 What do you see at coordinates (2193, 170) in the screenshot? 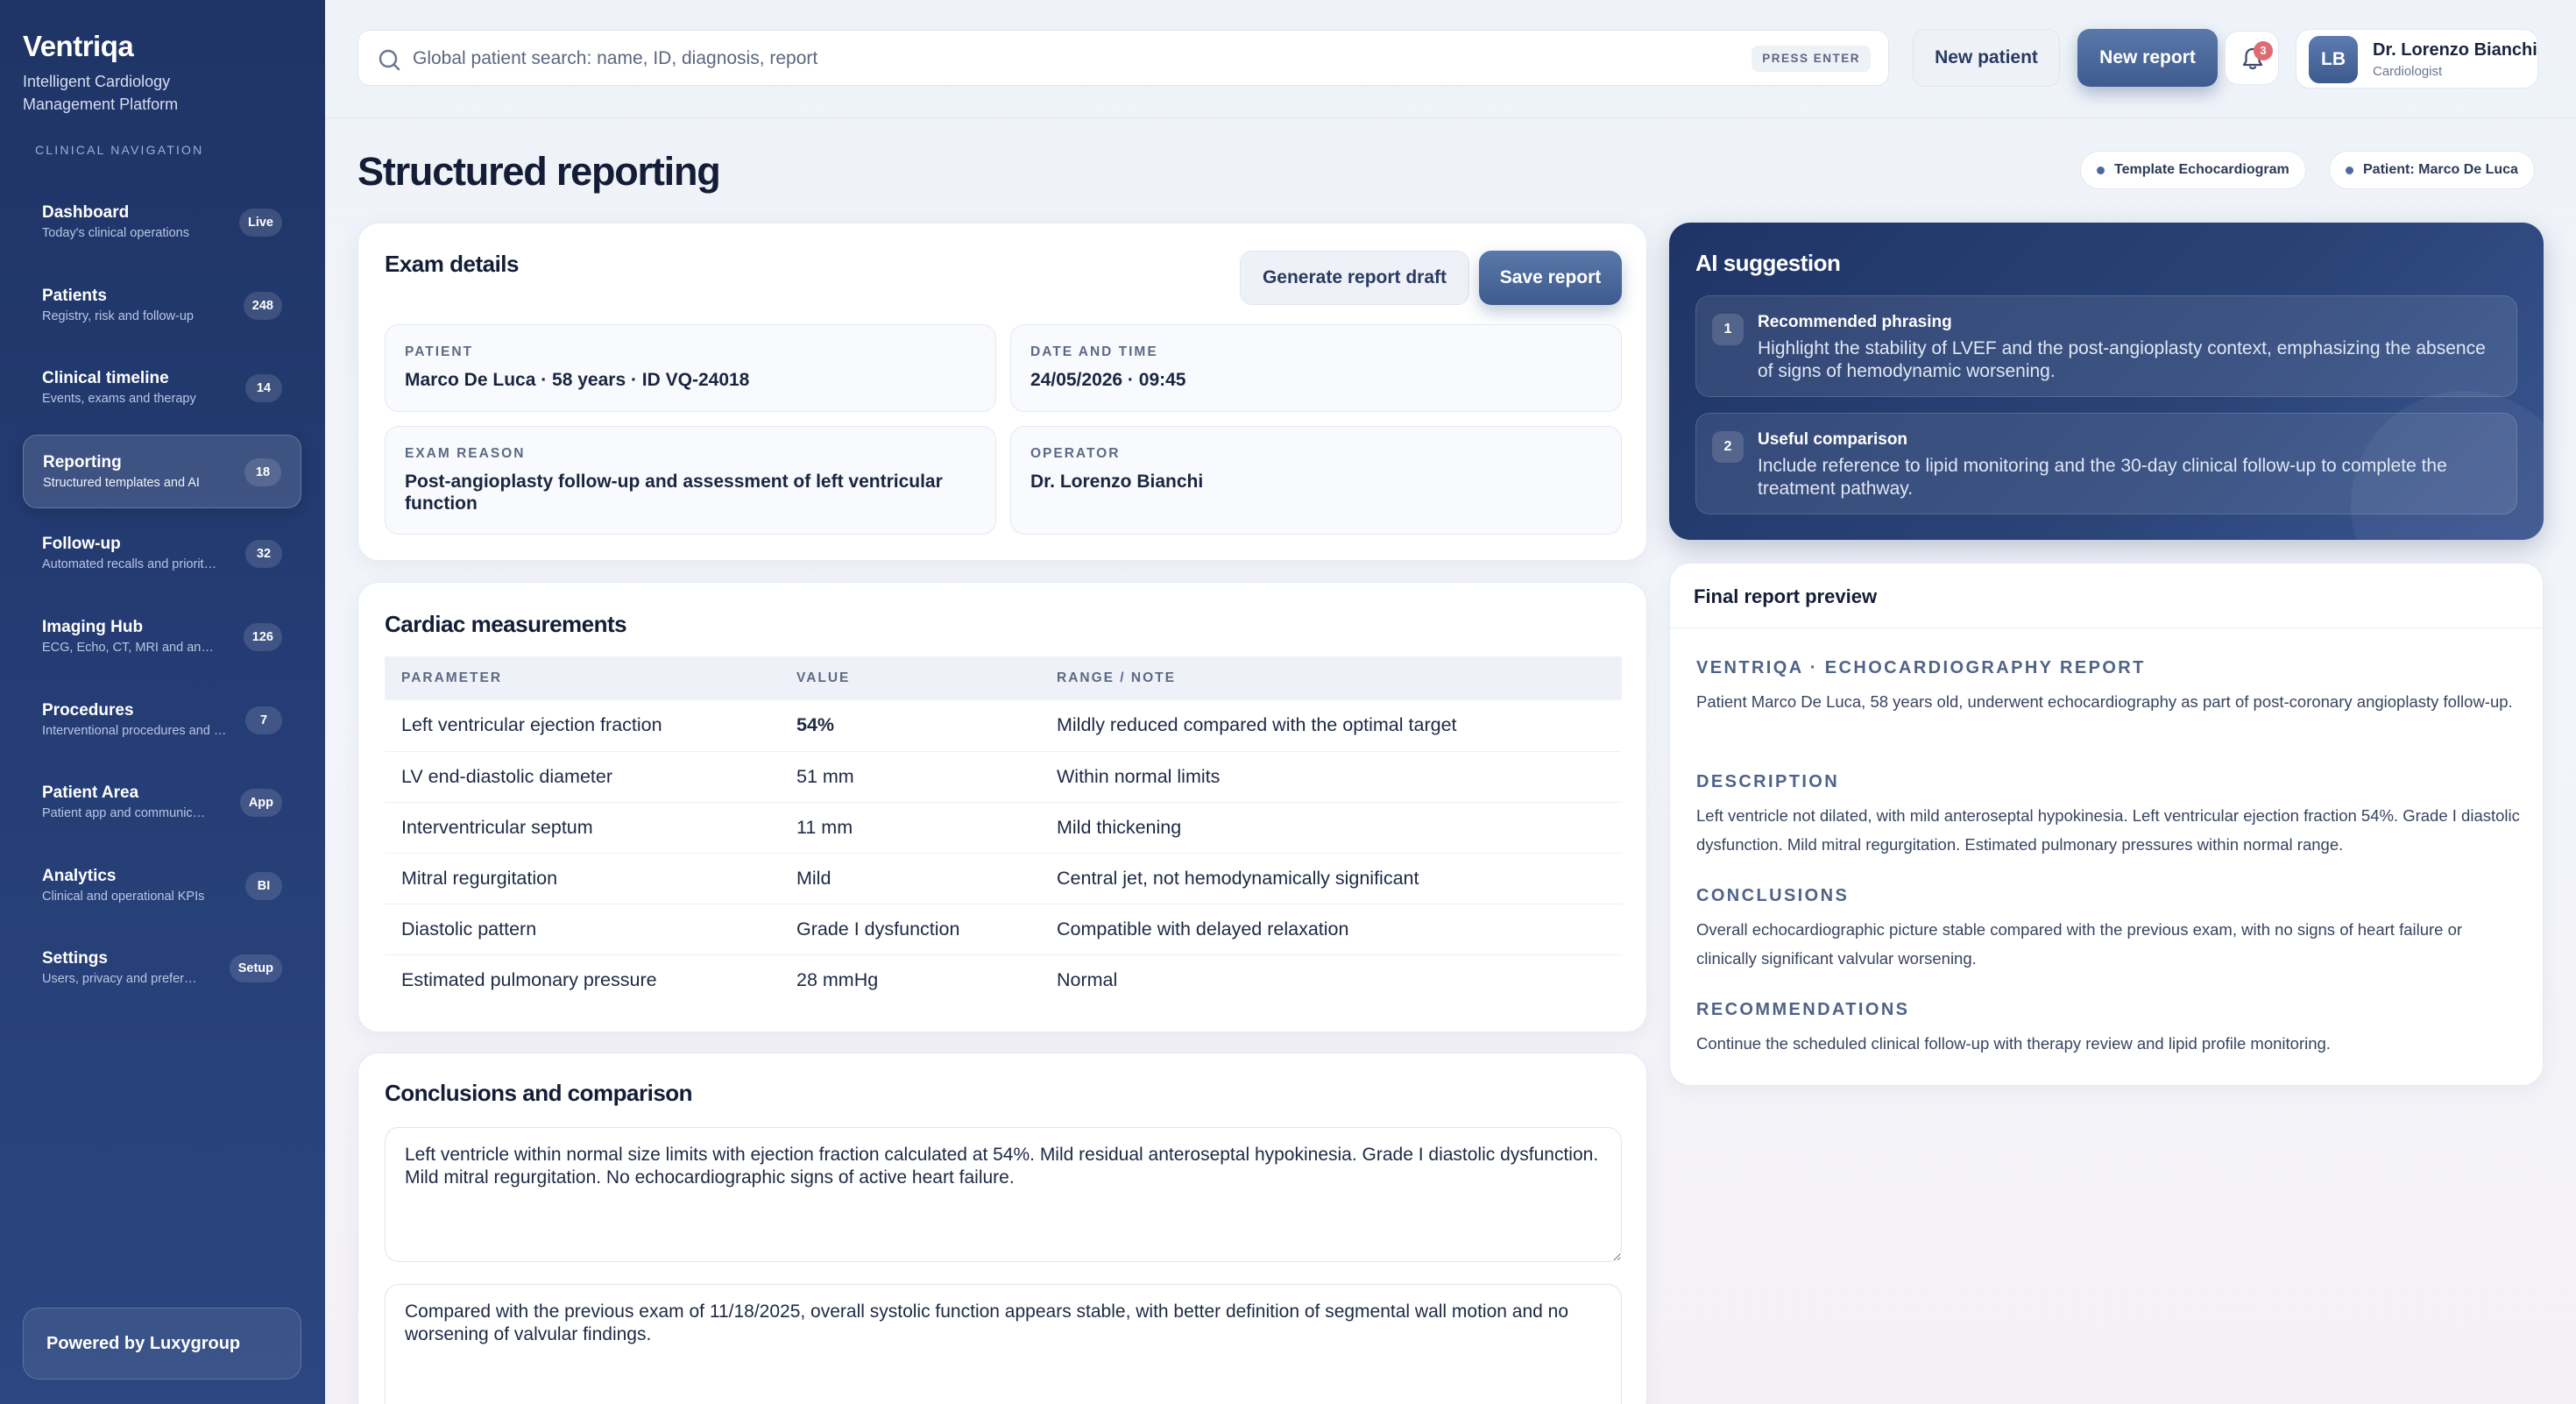
I see `template-chip: Template Echocardiogram` at bounding box center [2193, 170].